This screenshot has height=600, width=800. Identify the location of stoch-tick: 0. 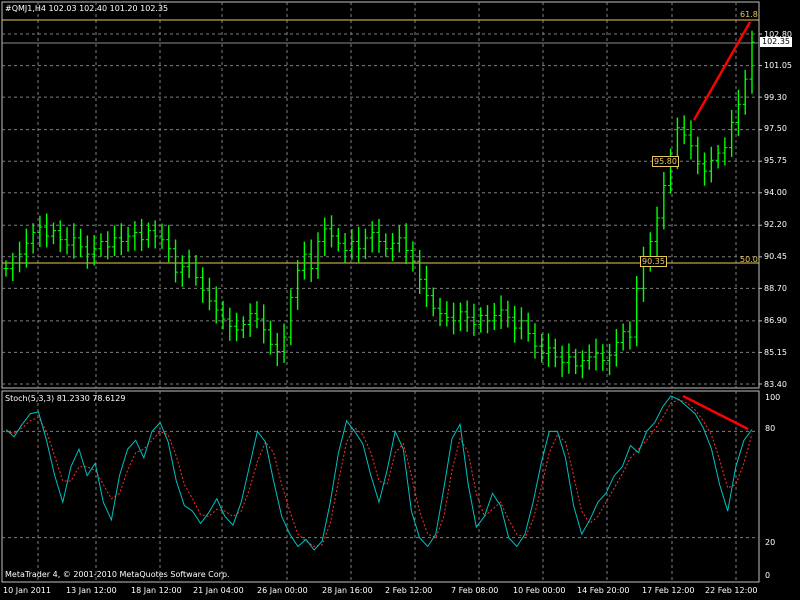
(768, 575).